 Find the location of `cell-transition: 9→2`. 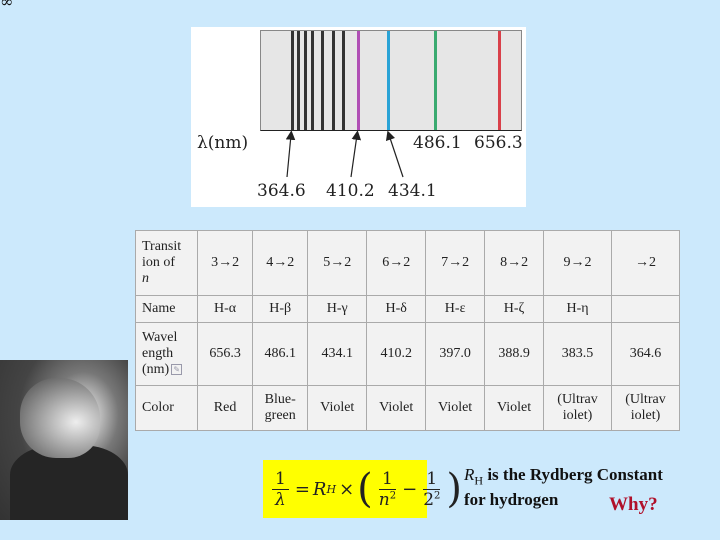

cell-transition: 9→2 is located at coordinates (577, 263).